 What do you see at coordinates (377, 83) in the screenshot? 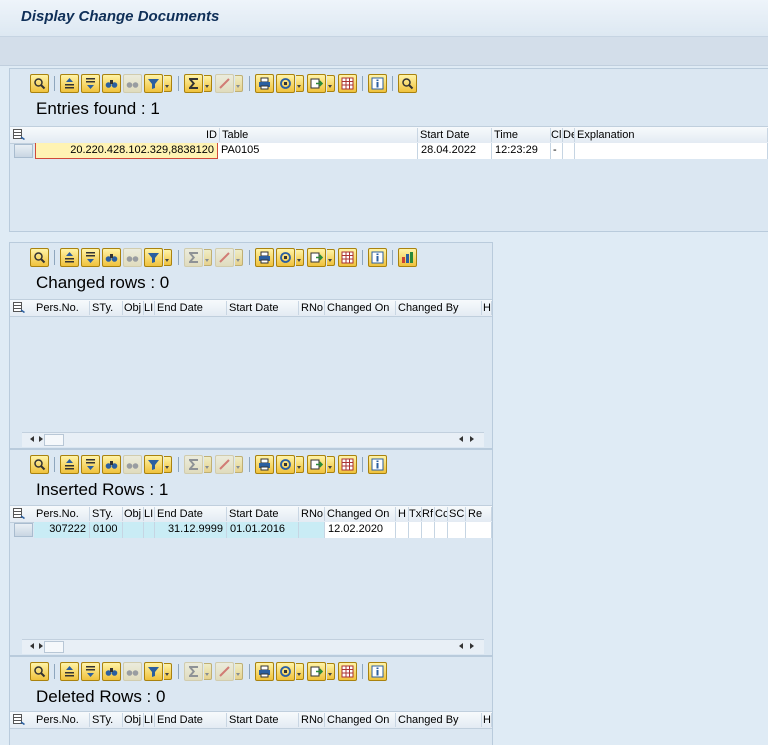
I see `info-button` at bounding box center [377, 83].